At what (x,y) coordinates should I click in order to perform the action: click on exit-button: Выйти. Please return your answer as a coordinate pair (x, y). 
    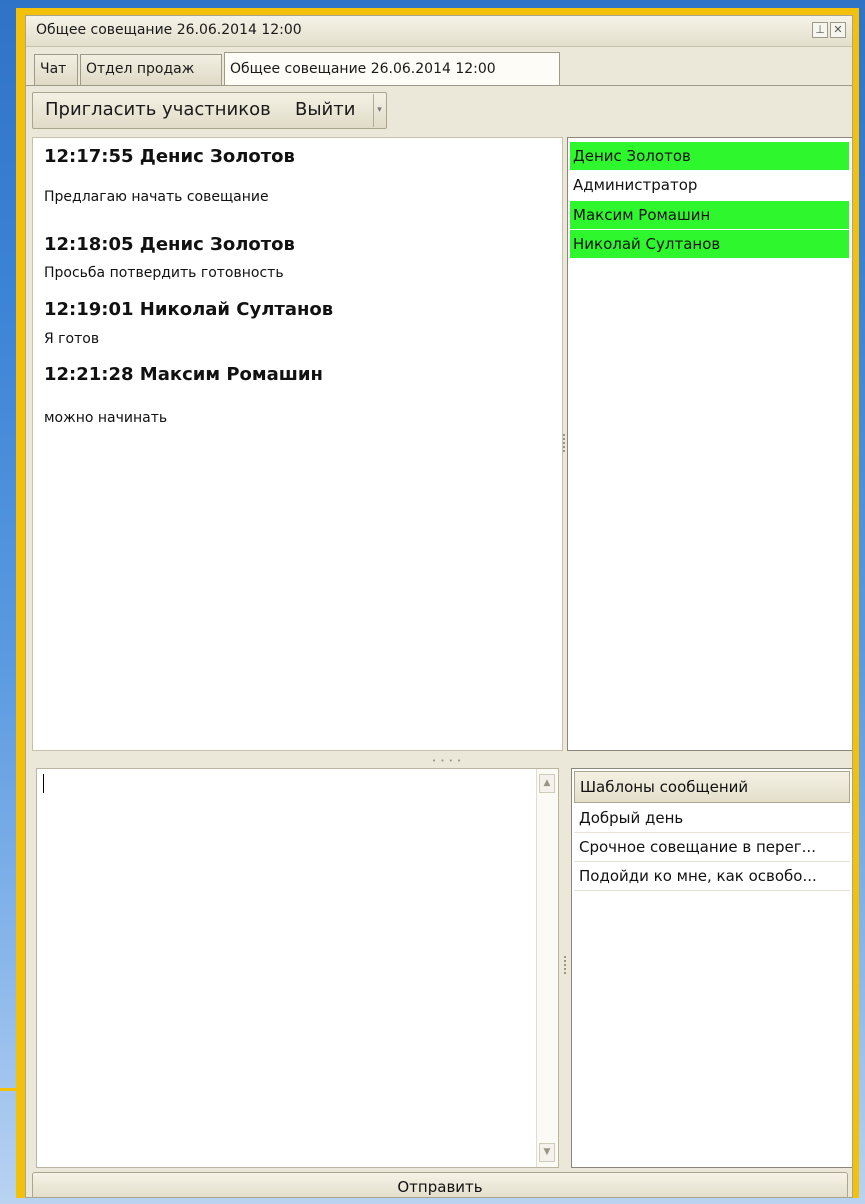
    Looking at the image, I should click on (325, 110).